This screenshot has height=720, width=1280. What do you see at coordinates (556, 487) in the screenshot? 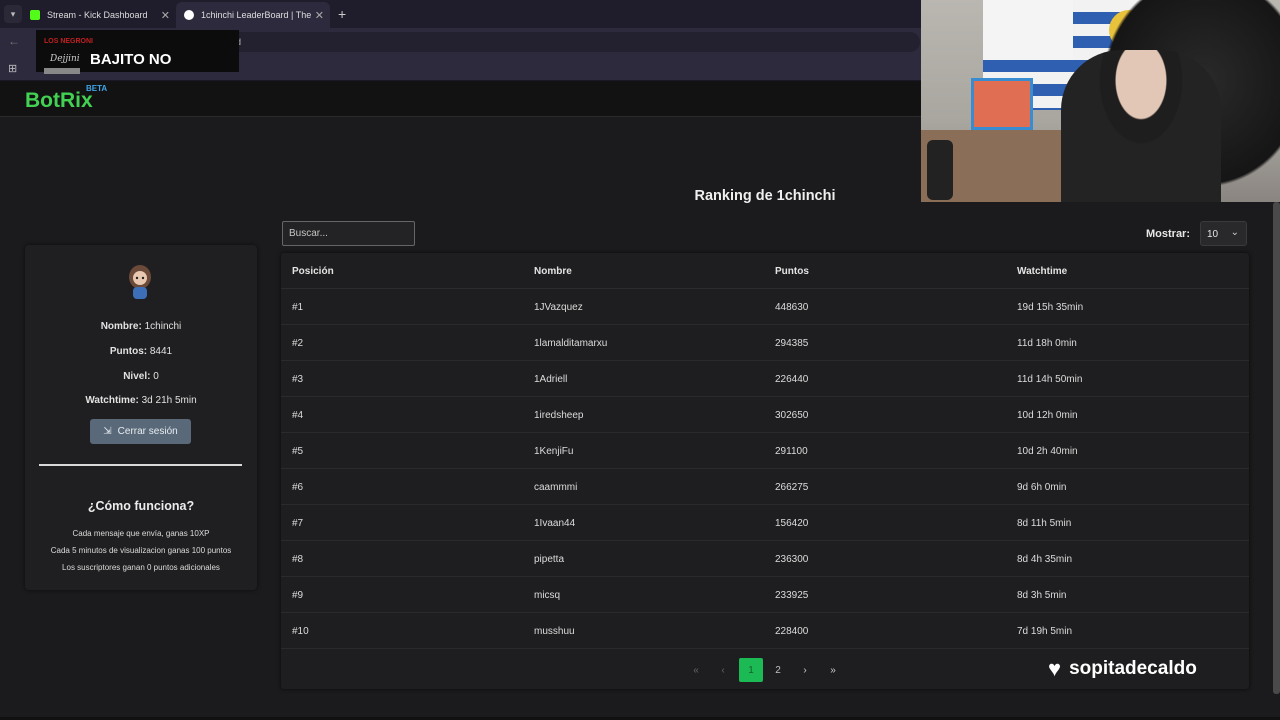
I see `cell-name: caammmi` at bounding box center [556, 487].